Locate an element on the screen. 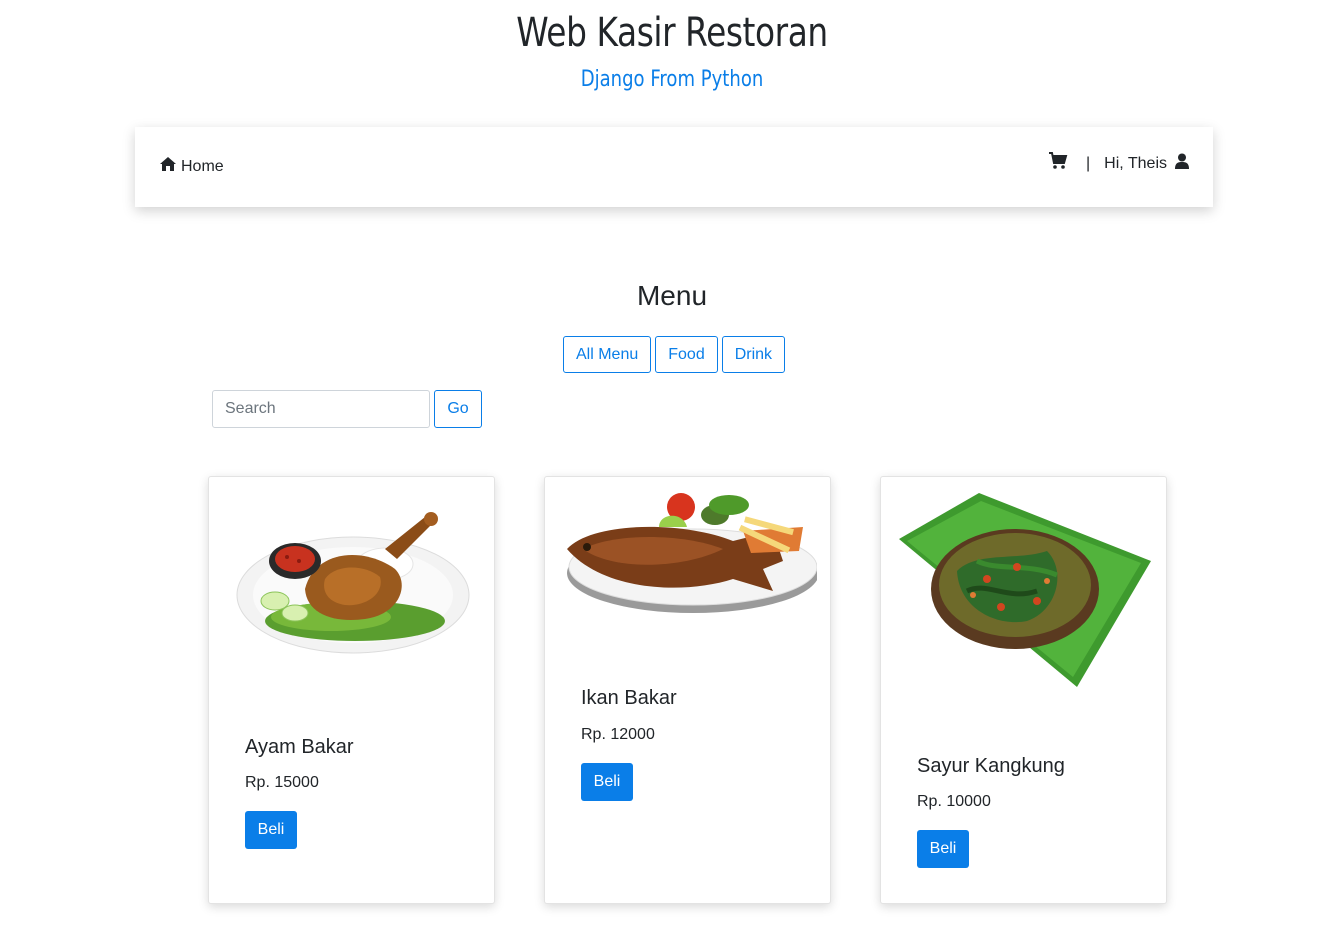 Image resolution: width=1344 pixels, height=929 pixels. ikan-bakar-image is located at coordinates (691, 556).